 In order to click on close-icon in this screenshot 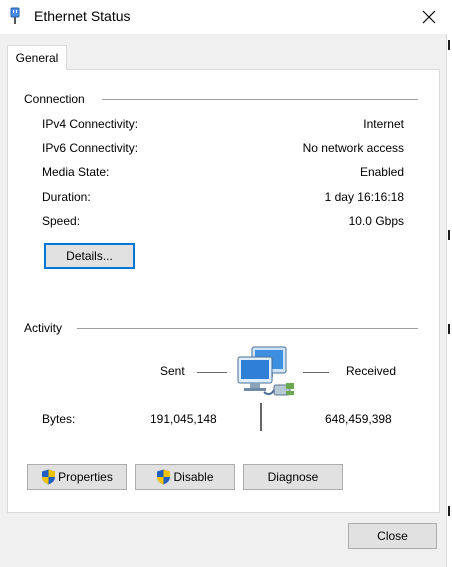, I will do `click(429, 17)`.